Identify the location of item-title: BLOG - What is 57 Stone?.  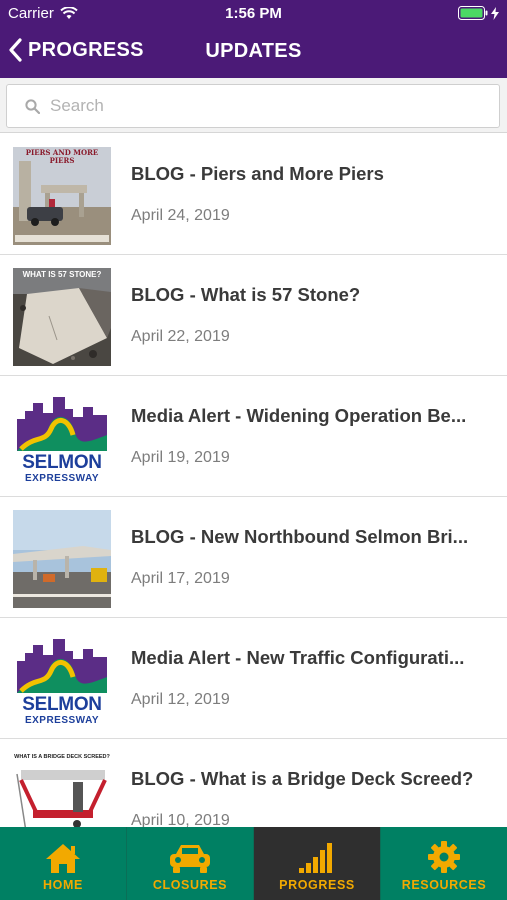
(246, 294).